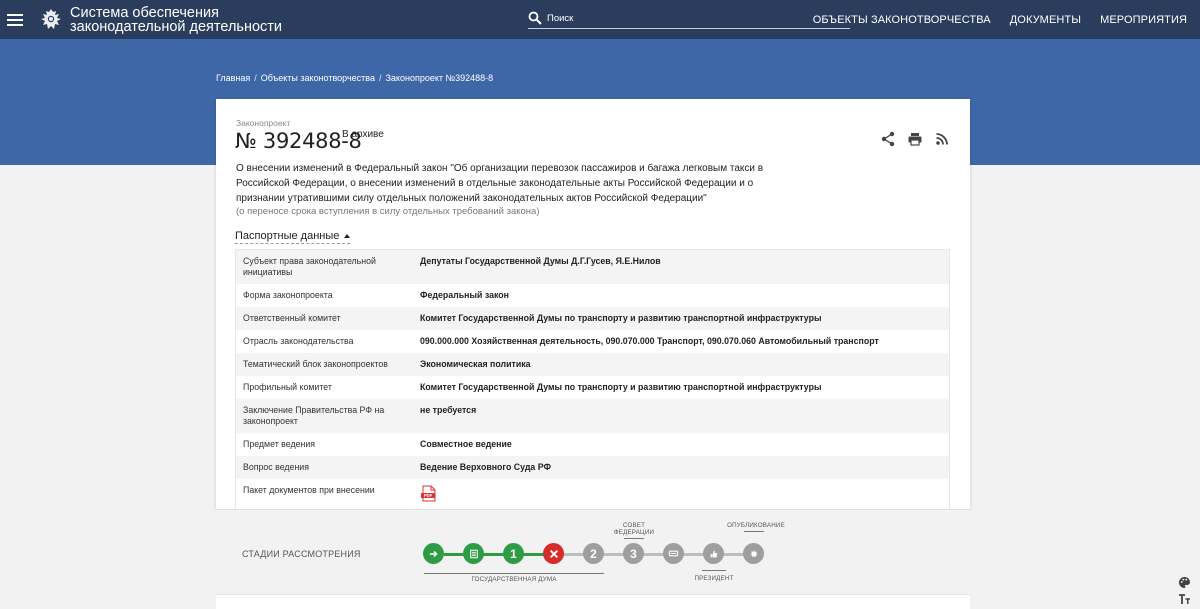  What do you see at coordinates (276, 467) in the screenshot?
I see `passport-key: Вопрос ведения` at bounding box center [276, 467].